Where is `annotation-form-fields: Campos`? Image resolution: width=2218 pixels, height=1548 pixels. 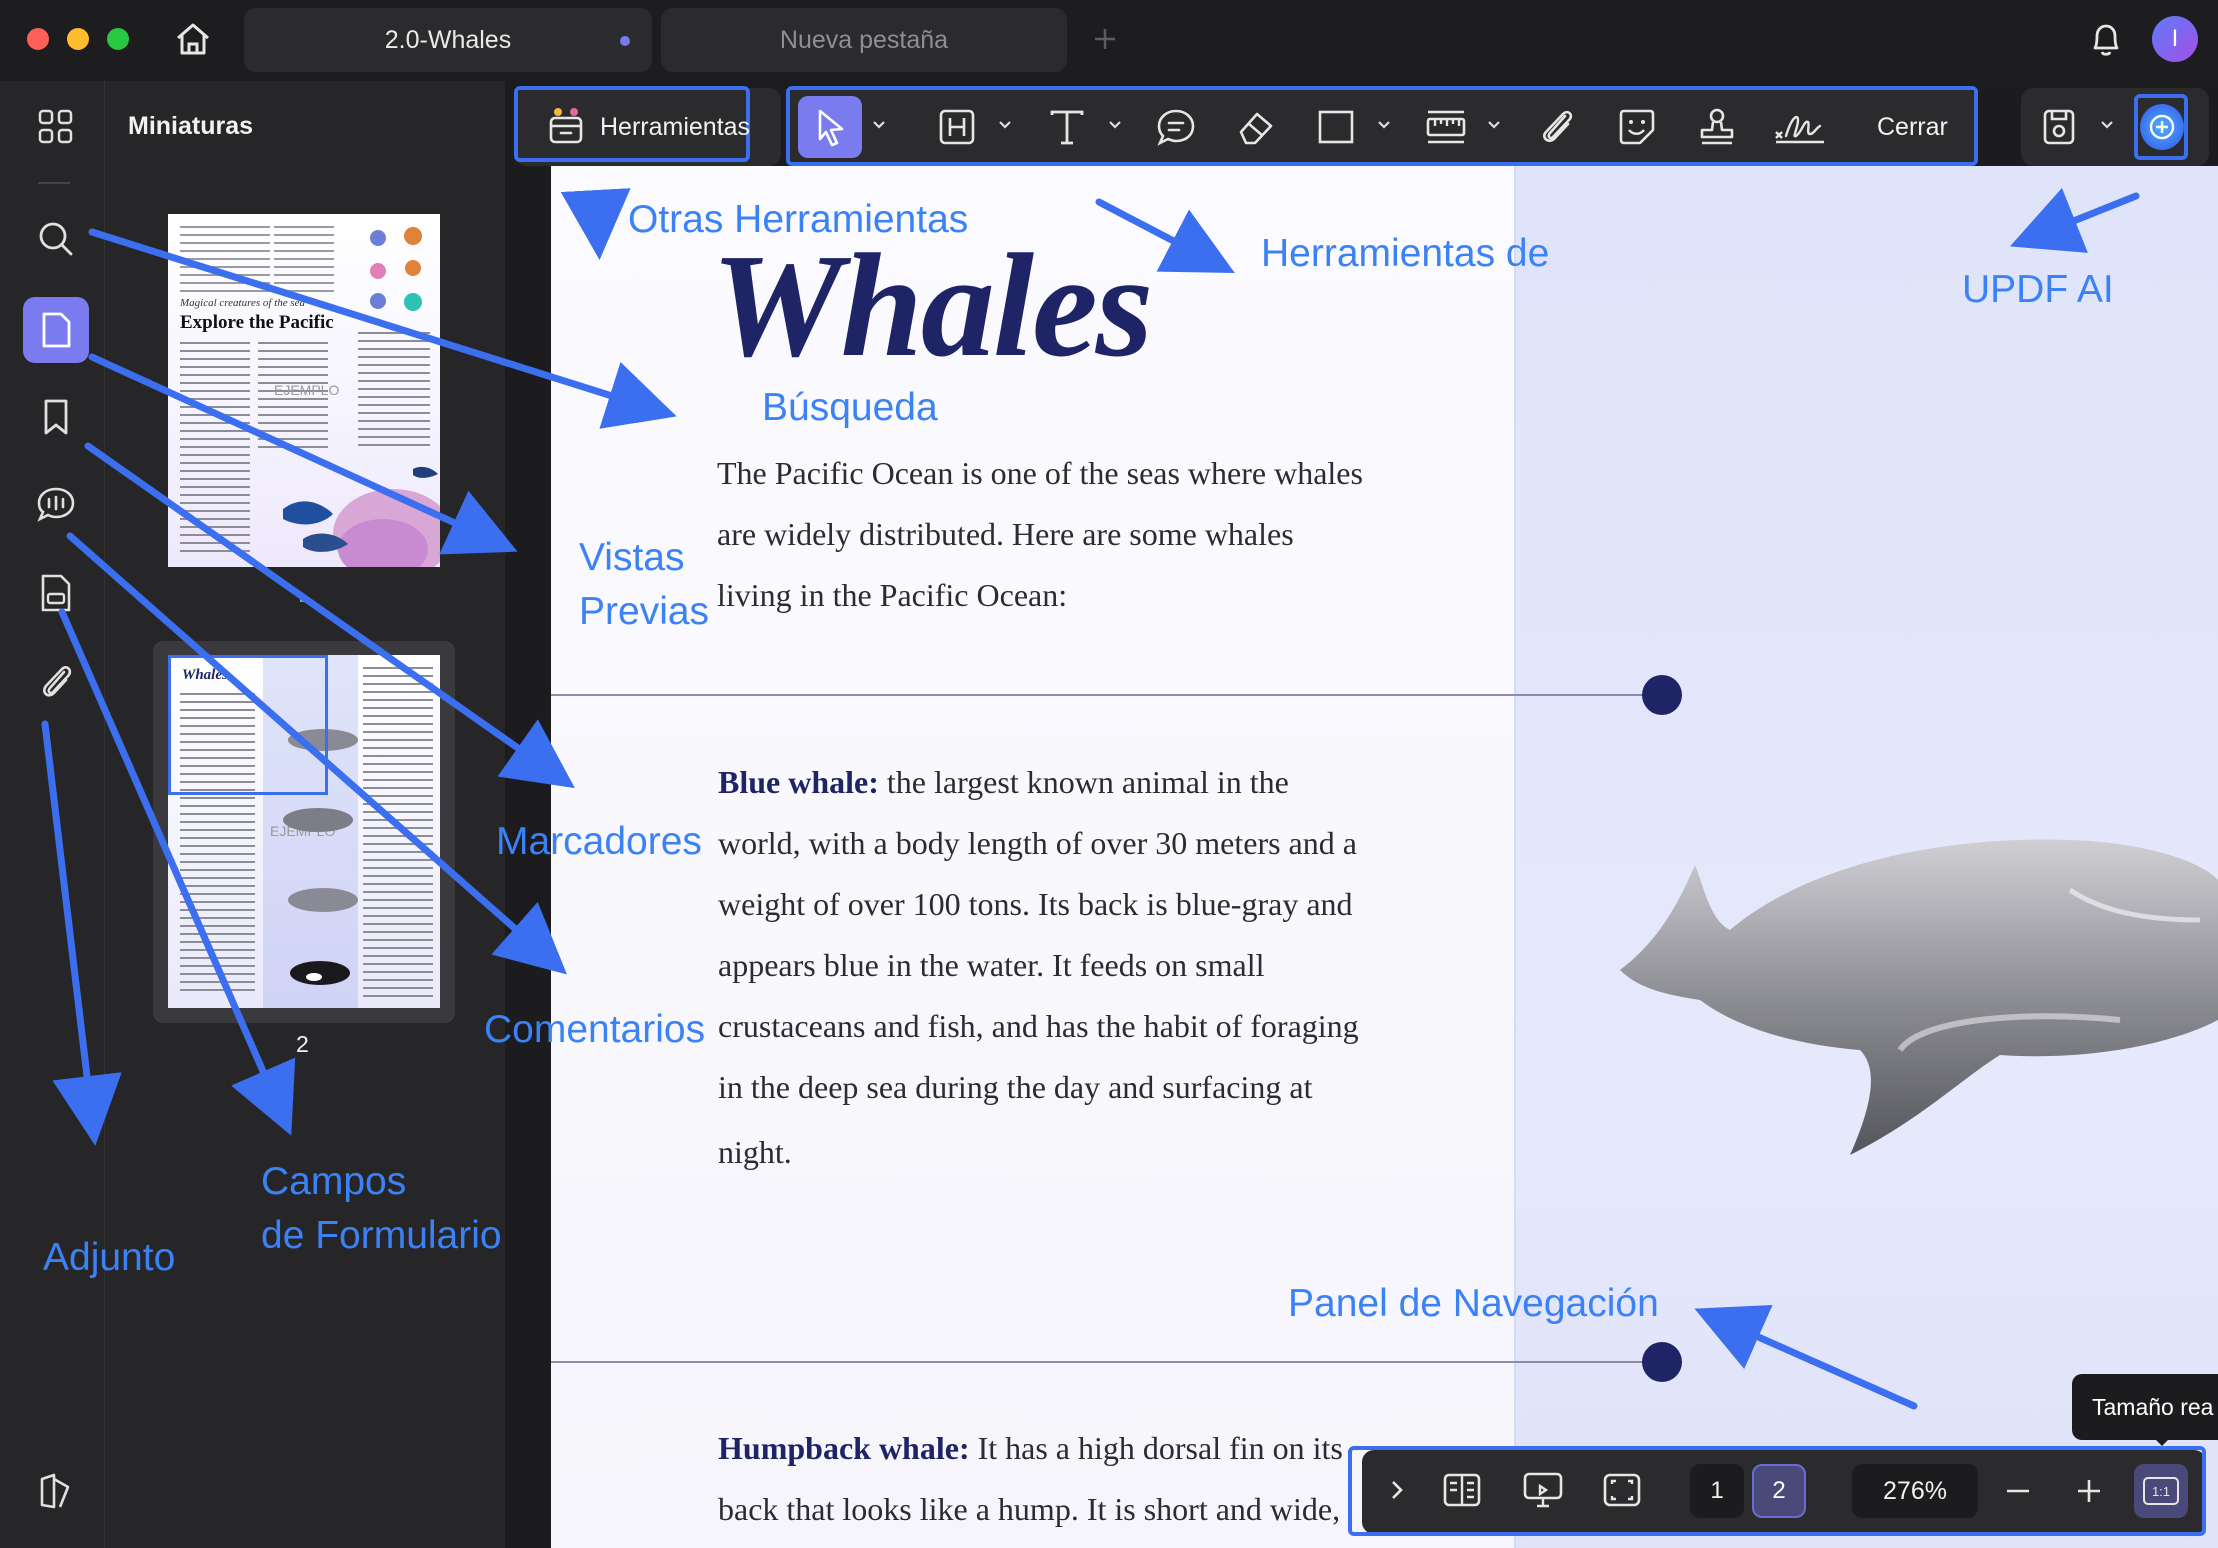
annotation-form-fields: Campos is located at coordinates (334, 1181).